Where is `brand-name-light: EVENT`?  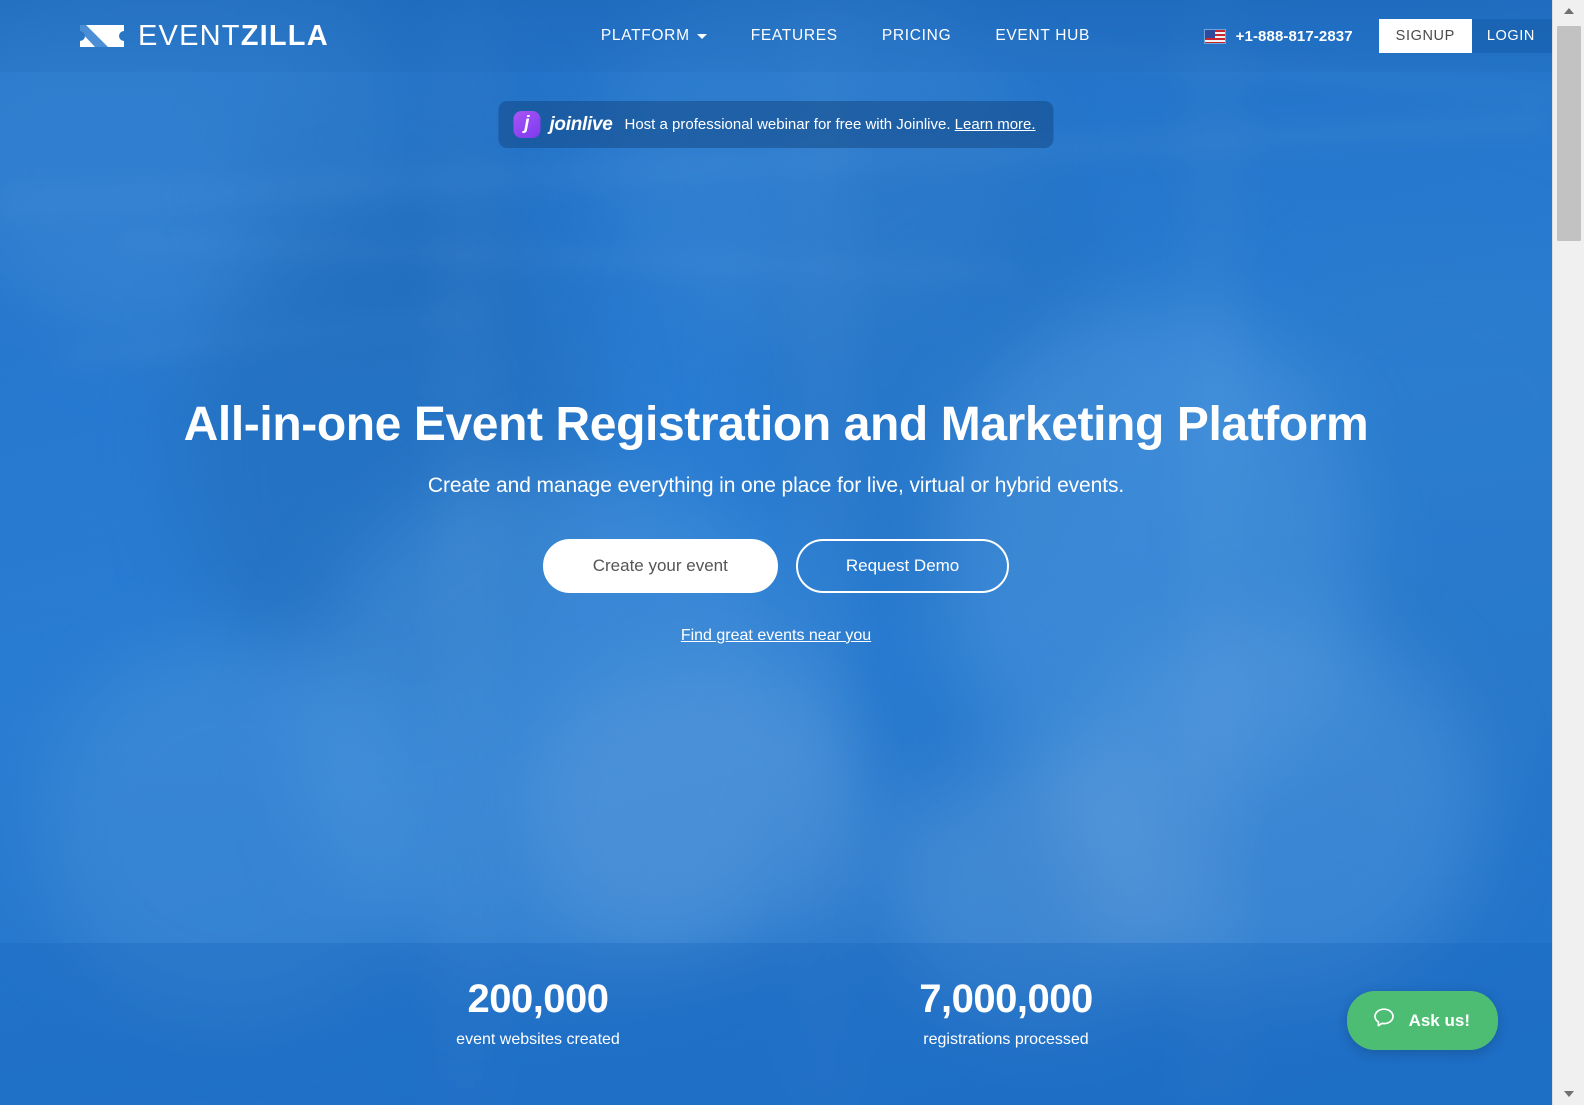 brand-name-light: EVENT is located at coordinates (189, 35).